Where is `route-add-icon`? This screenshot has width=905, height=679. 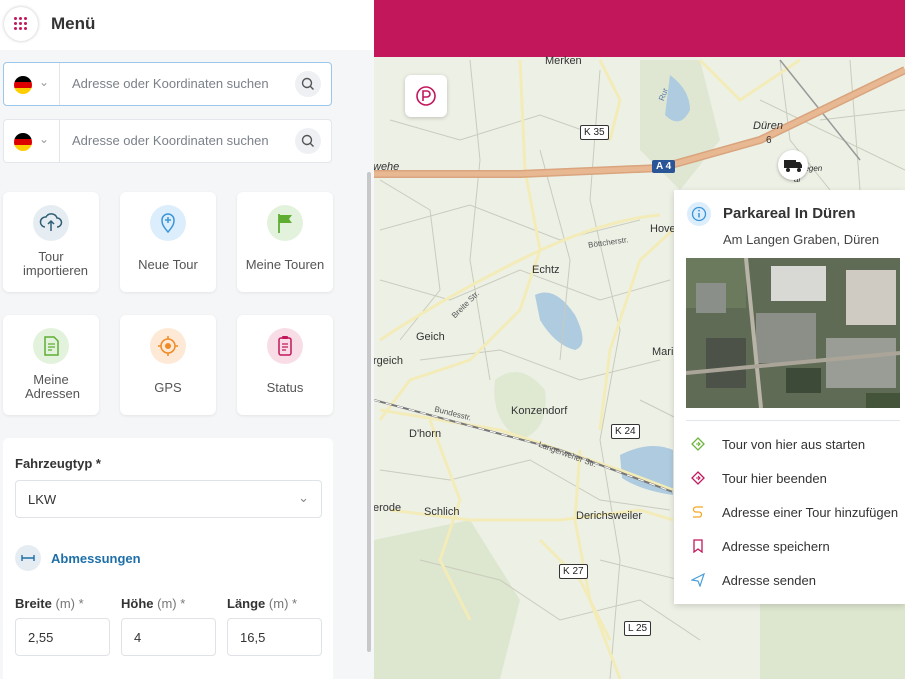
route-add-icon is located at coordinates (697, 512).